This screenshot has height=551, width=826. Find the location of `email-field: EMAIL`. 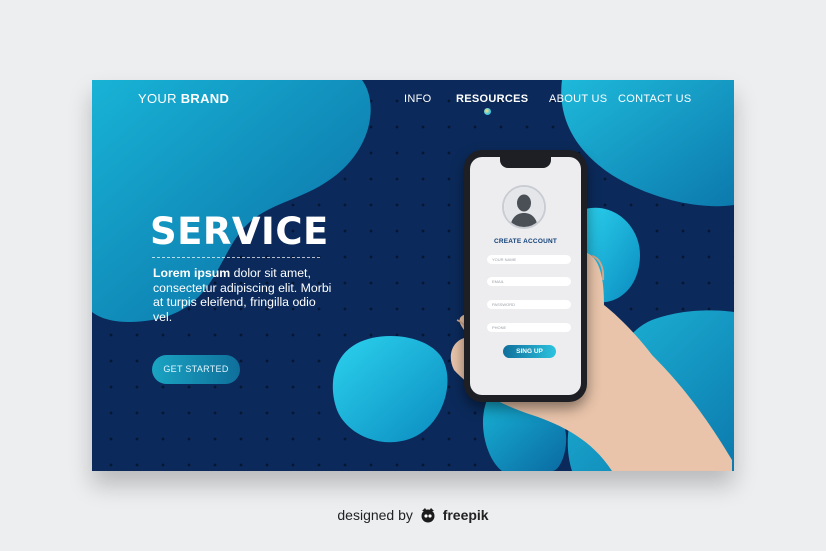

email-field: EMAIL is located at coordinates (529, 281).